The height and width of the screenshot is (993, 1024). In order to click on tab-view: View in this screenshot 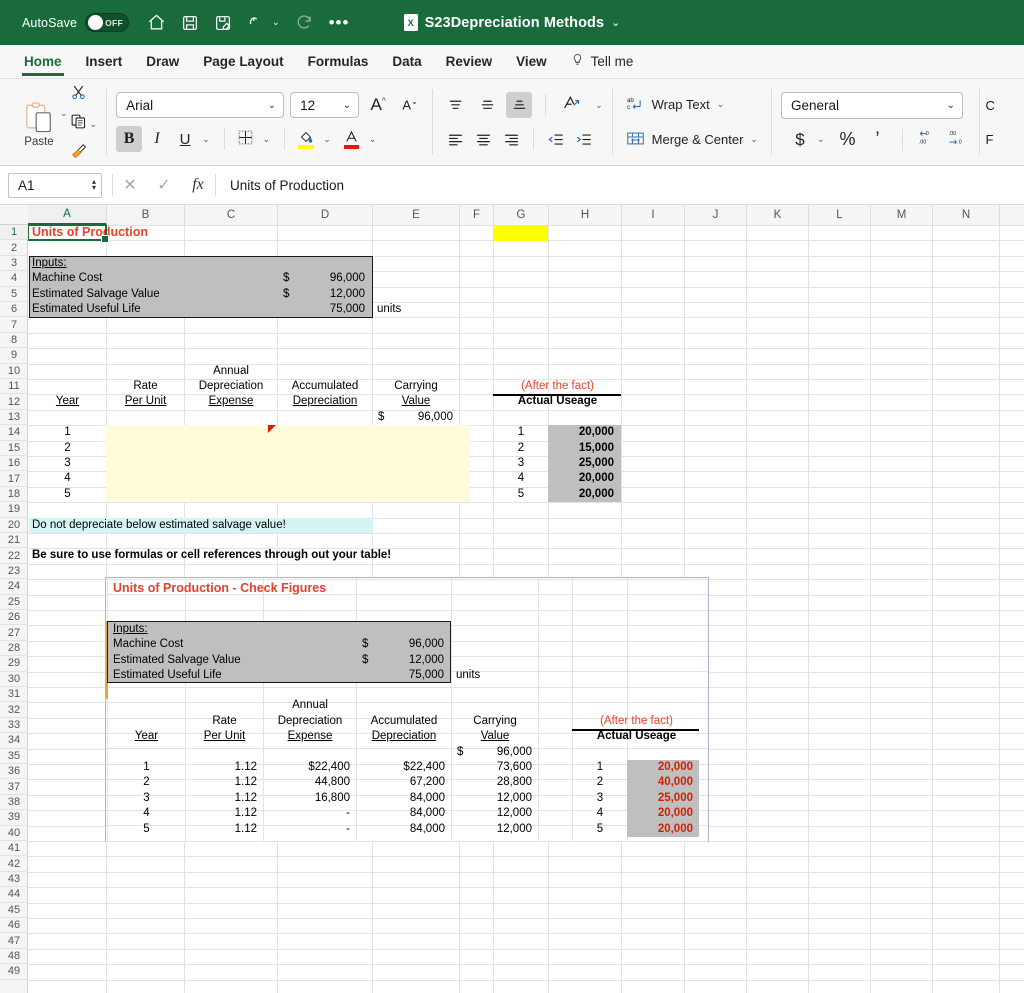, I will do `click(531, 62)`.